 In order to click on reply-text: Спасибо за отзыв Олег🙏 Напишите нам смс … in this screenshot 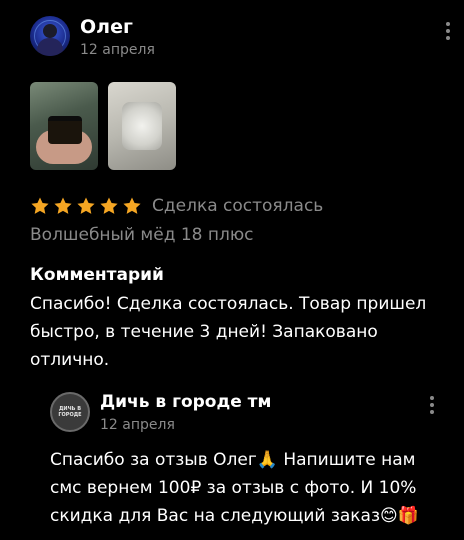, I will do `click(234, 488)`.